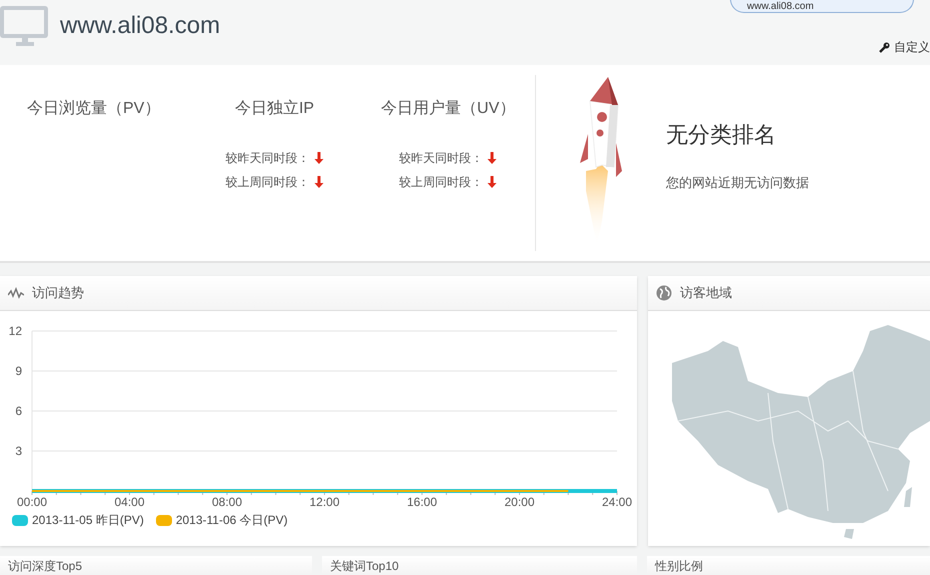 The height and width of the screenshot is (575, 930). I want to click on legend-label: 2013-11-06 今日(PV), so click(232, 520).